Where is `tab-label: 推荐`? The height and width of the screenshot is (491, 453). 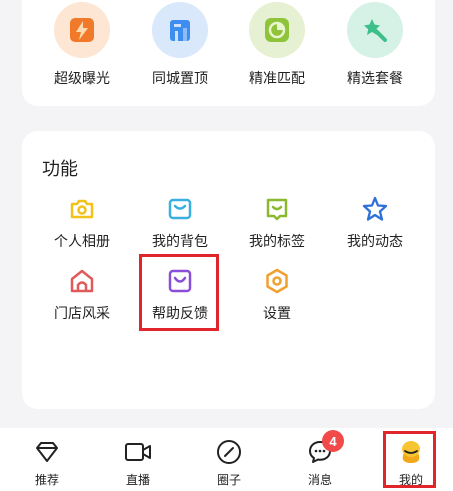
tab-label: 推荐 is located at coordinates (46, 480).